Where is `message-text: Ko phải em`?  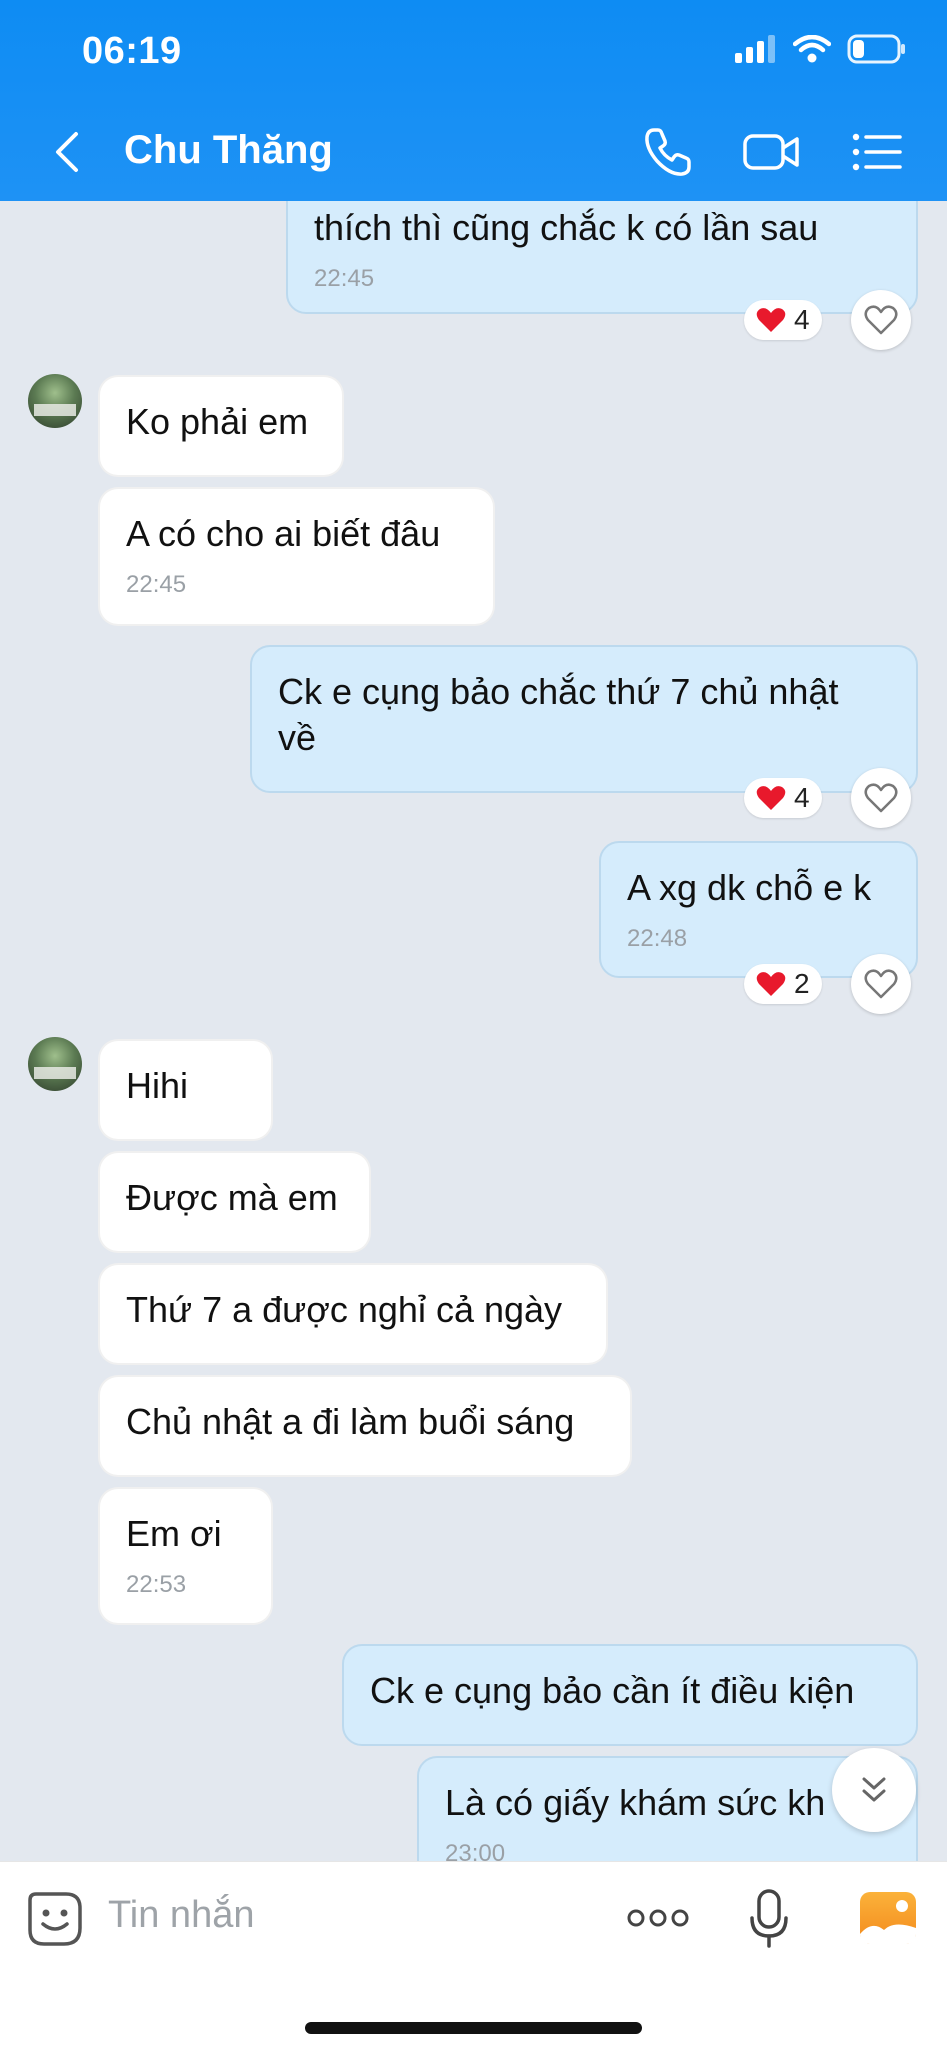 message-text: Ko phải em is located at coordinates (217, 421).